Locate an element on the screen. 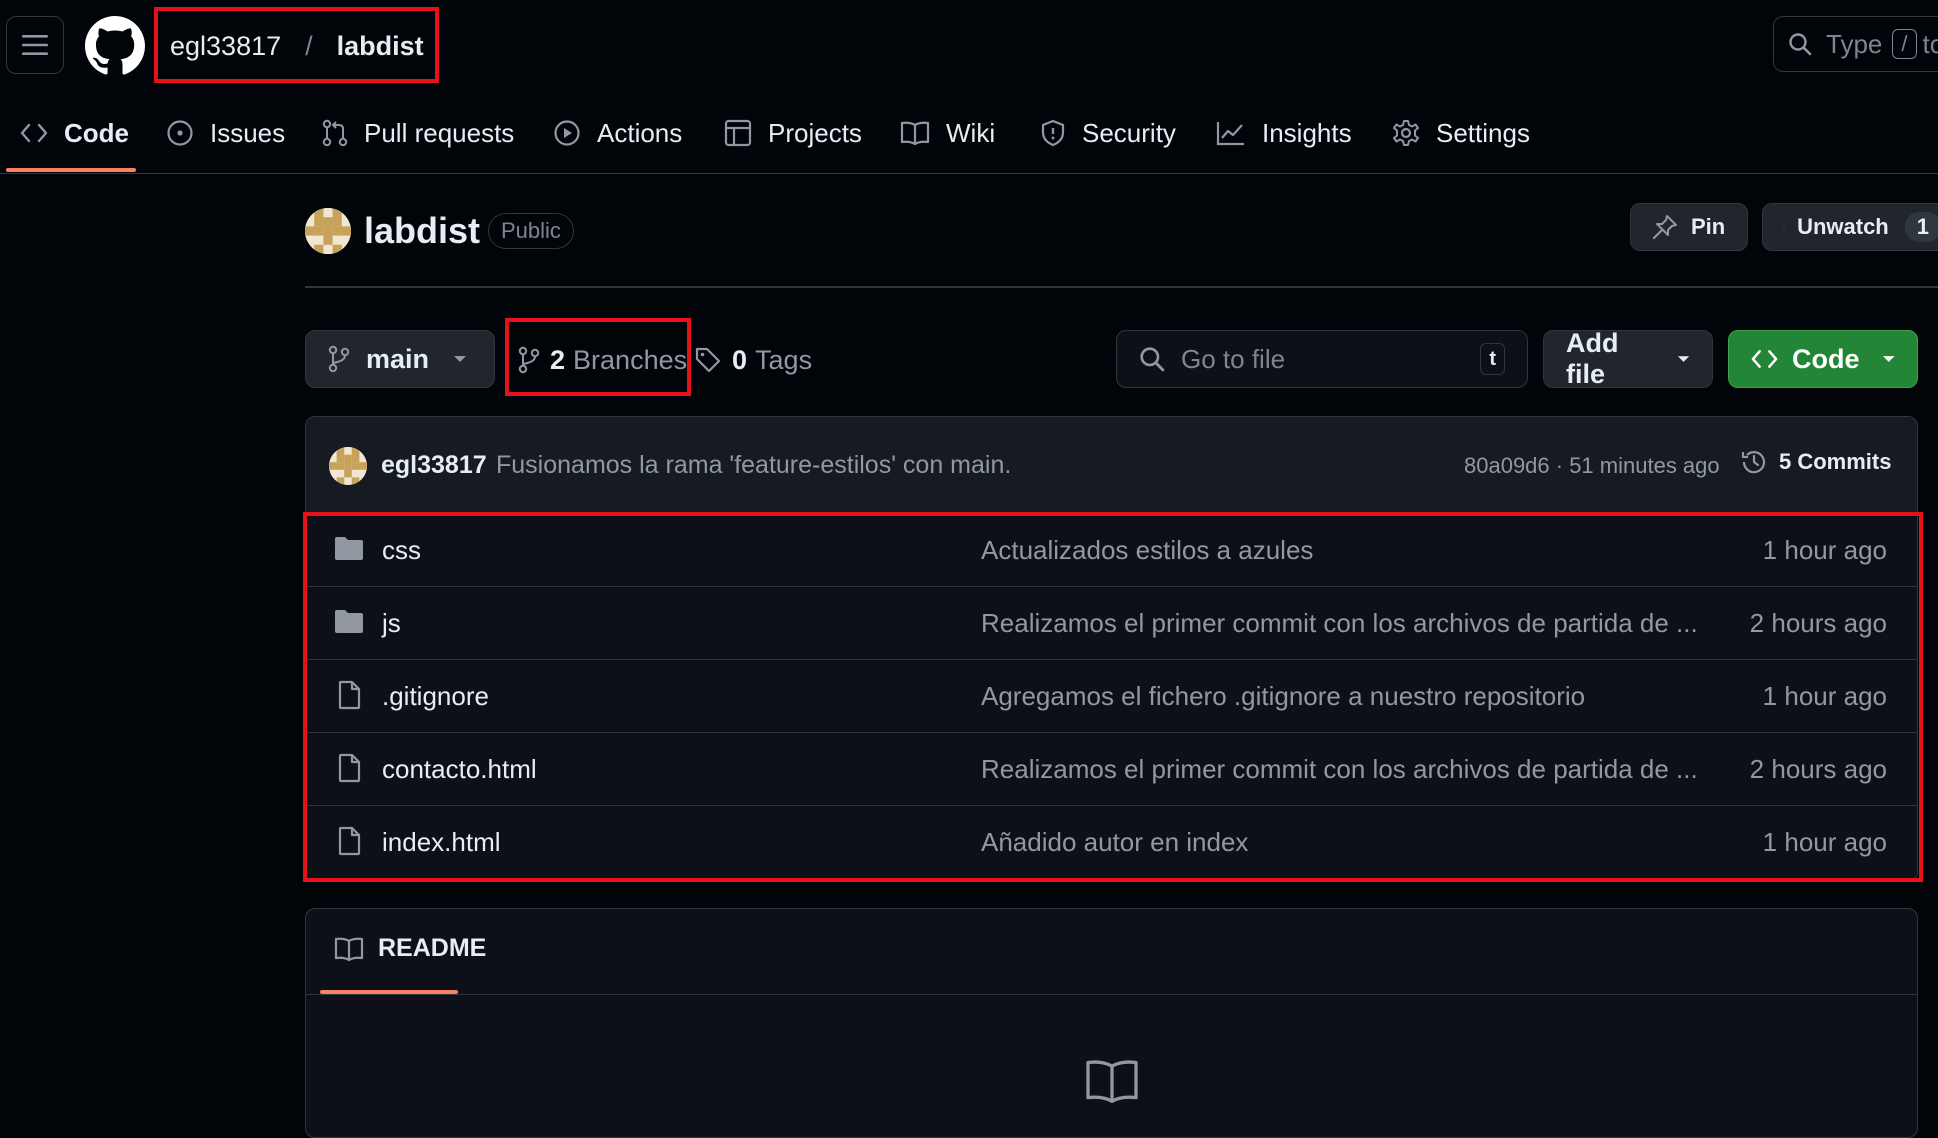  repo-owner-avatar is located at coordinates (328, 231).